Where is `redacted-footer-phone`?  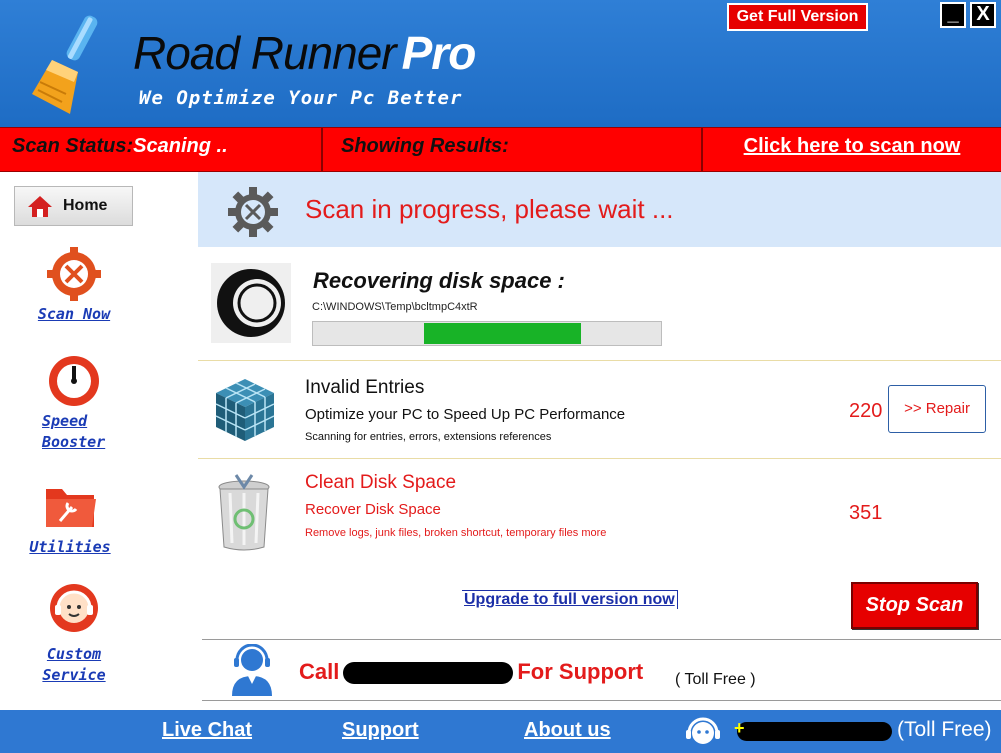 redacted-footer-phone is located at coordinates (813, 729).